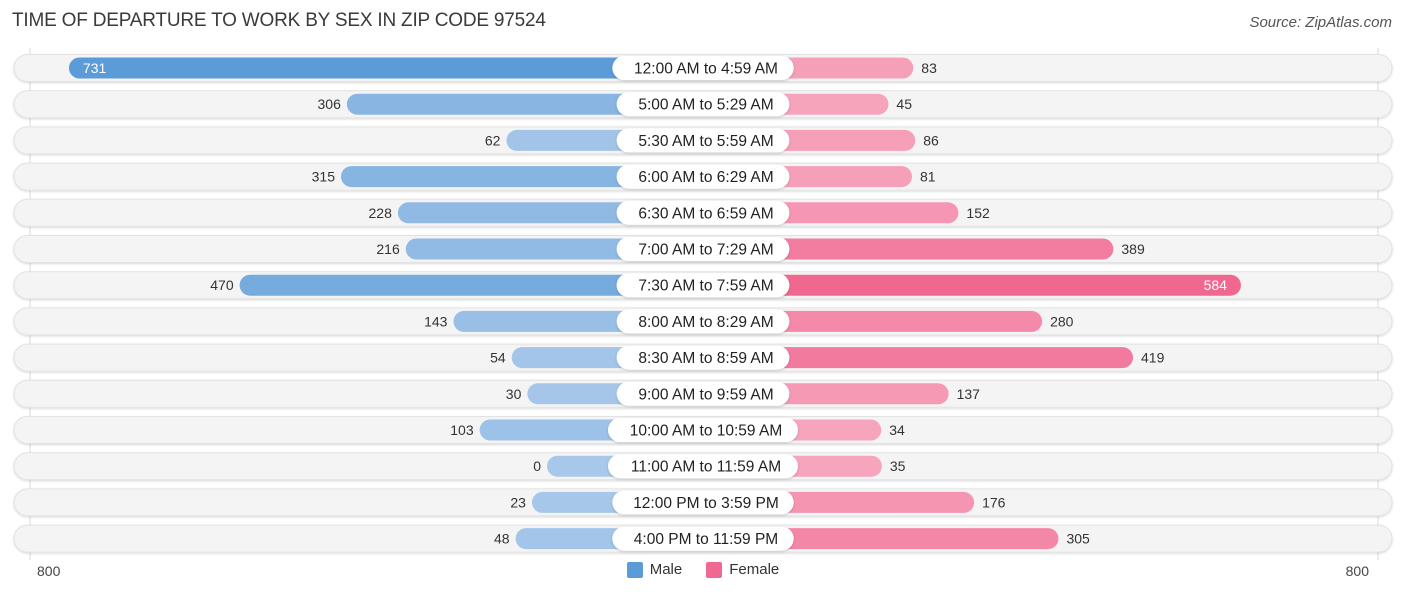 Image resolution: width=1406 pixels, height=595 pixels. Describe the element at coordinates (388, 249) in the screenshot. I see `value-label-male: 216` at that location.